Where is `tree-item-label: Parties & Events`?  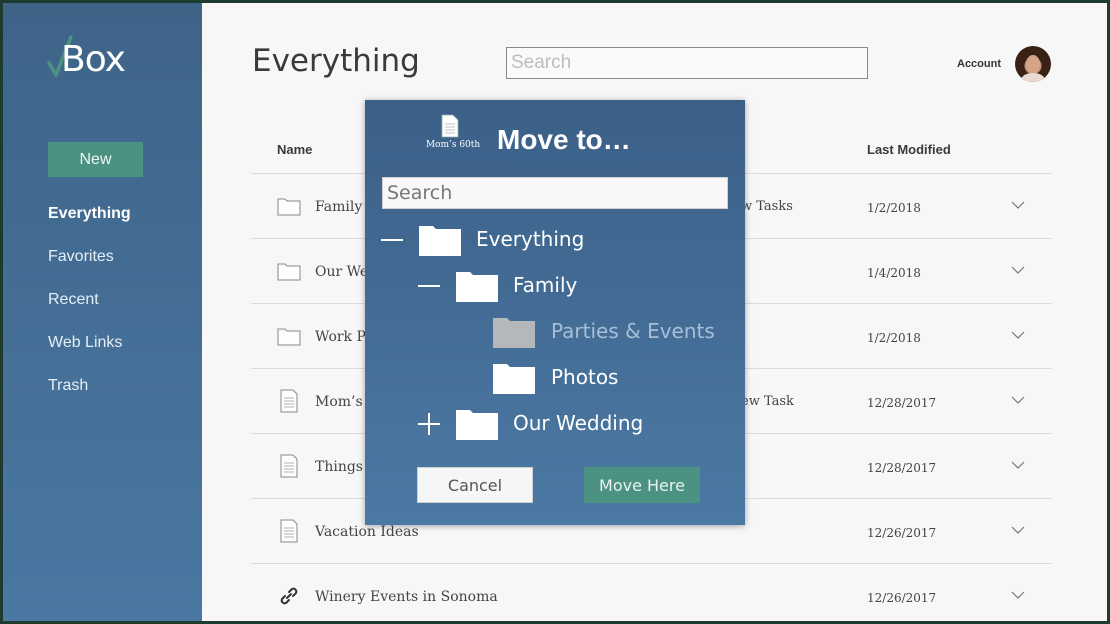 tree-item-label: Parties & Events is located at coordinates (633, 331).